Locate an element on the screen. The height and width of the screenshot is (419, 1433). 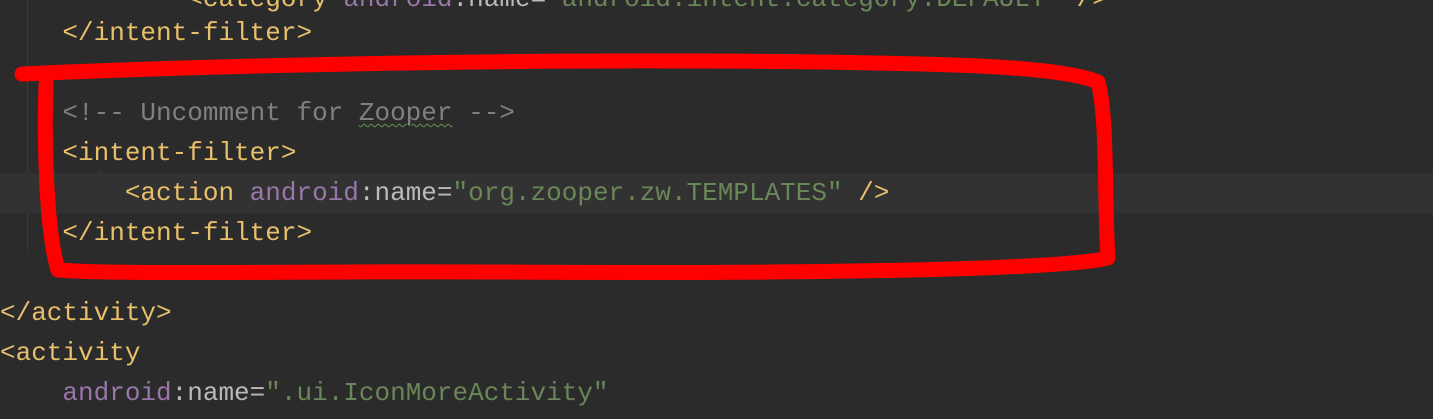
code-line-8: android:name=".ui.IconMoreActivity" is located at coordinates (716, 393).